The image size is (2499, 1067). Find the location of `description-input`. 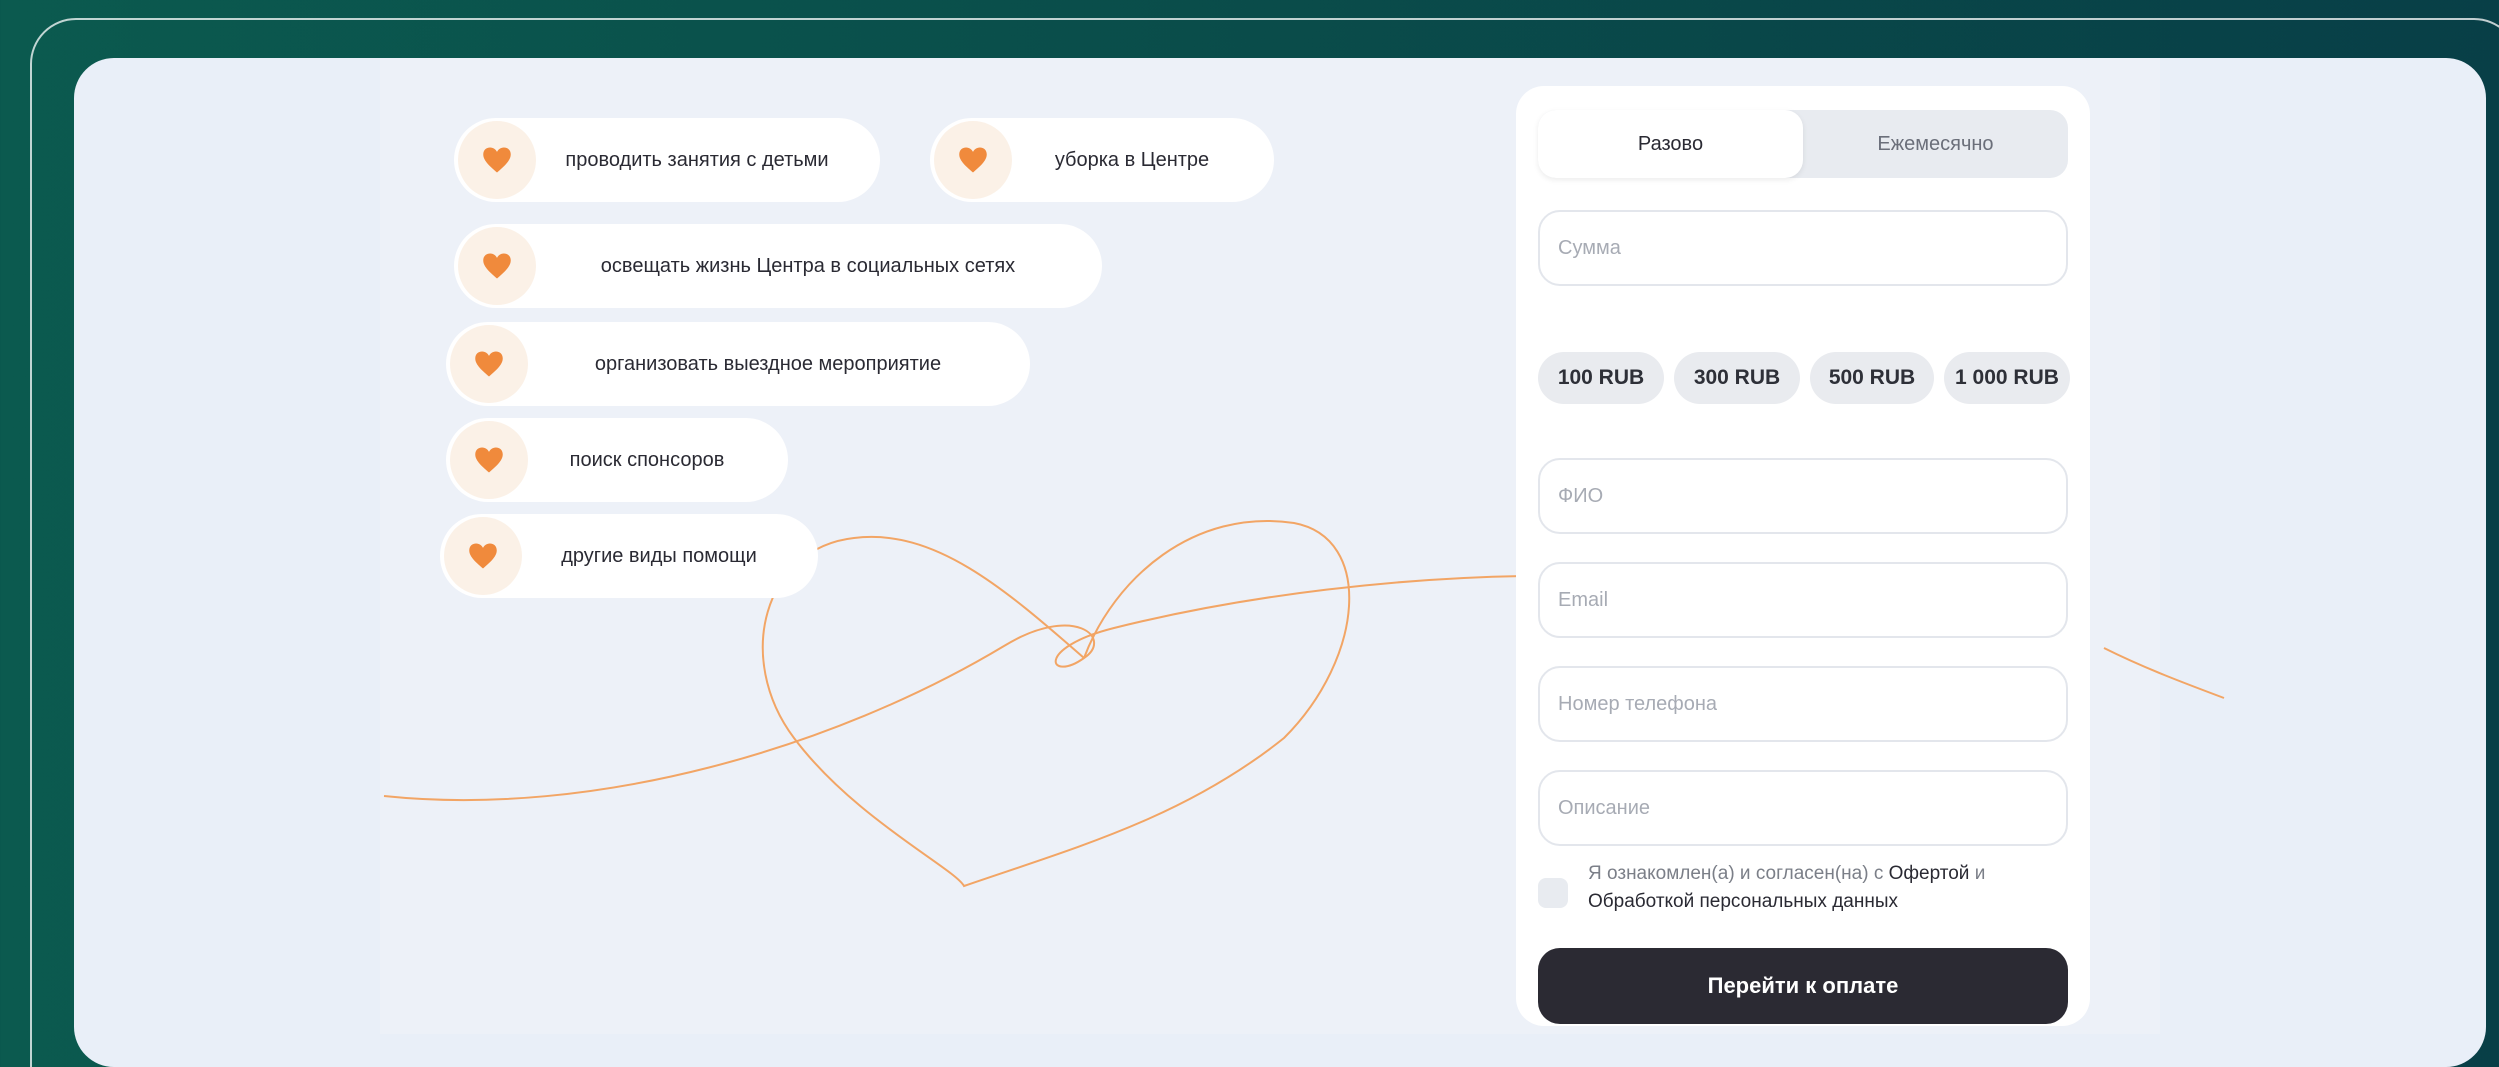

description-input is located at coordinates (1803, 808).